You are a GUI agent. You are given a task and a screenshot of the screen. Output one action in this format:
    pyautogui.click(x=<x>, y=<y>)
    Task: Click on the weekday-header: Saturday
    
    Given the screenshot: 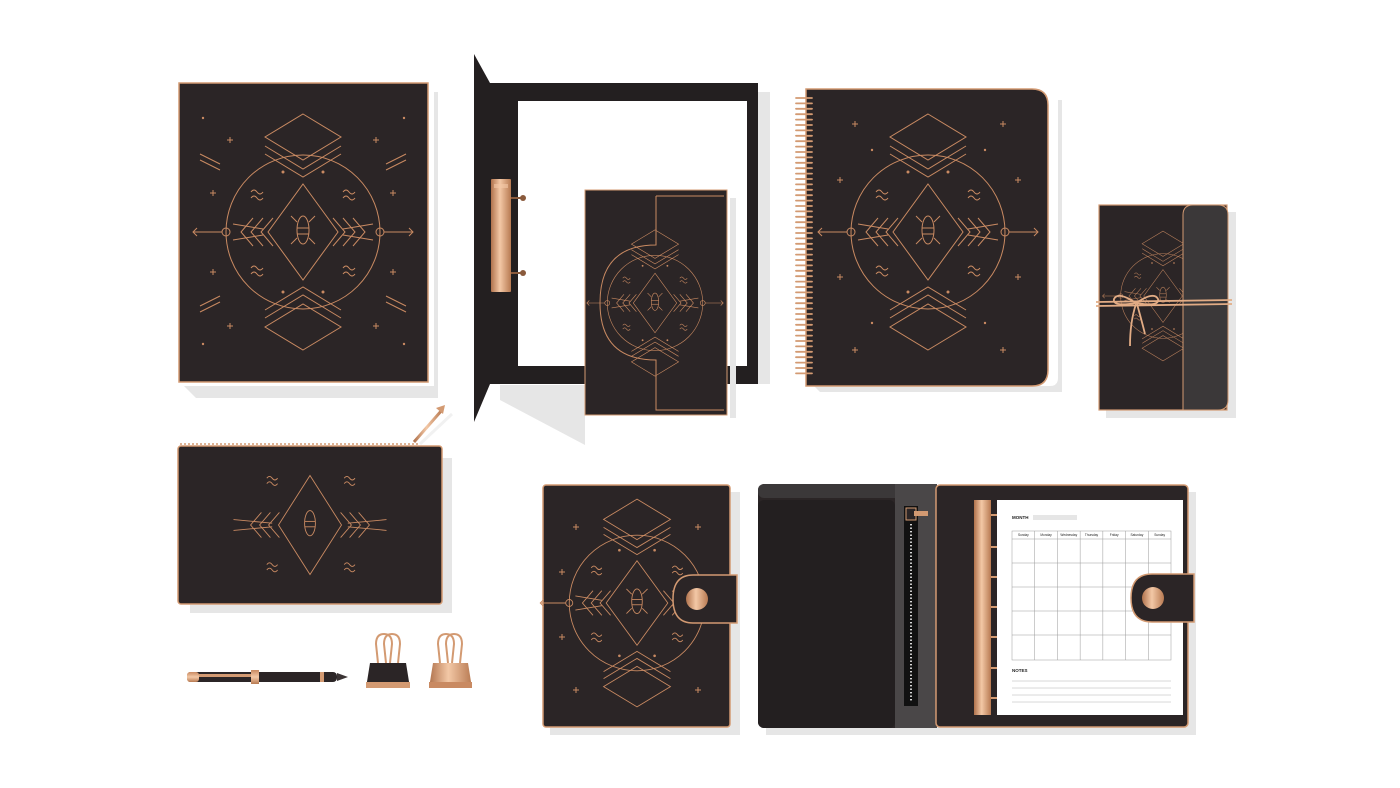 What is the action you would take?
    pyautogui.click(x=1137, y=535)
    